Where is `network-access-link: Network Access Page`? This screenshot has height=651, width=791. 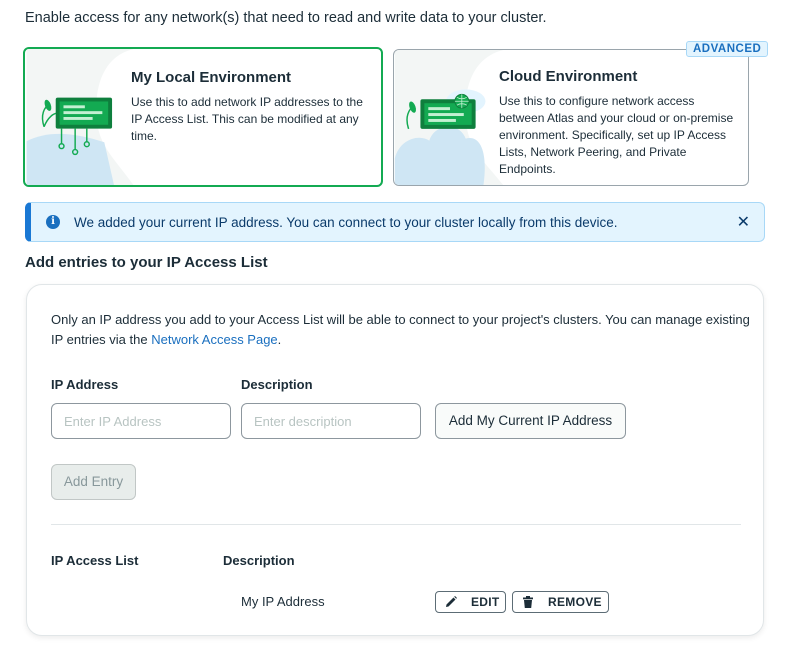 network-access-link: Network Access Page is located at coordinates (214, 339).